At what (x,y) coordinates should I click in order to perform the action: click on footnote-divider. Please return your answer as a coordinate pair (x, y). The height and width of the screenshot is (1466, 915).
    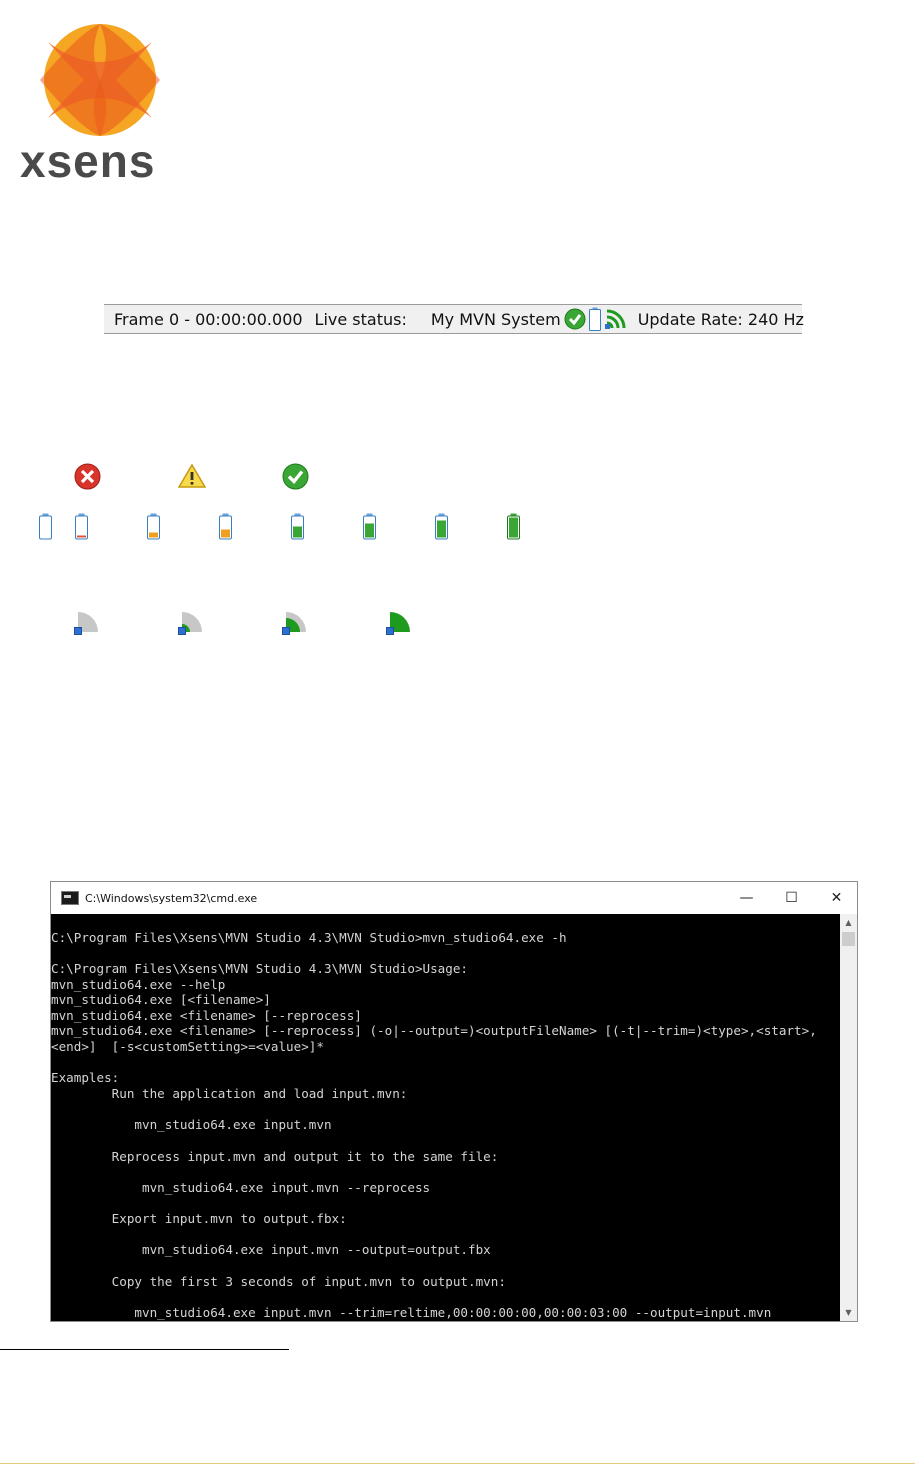
    Looking at the image, I should click on (144, 1349).